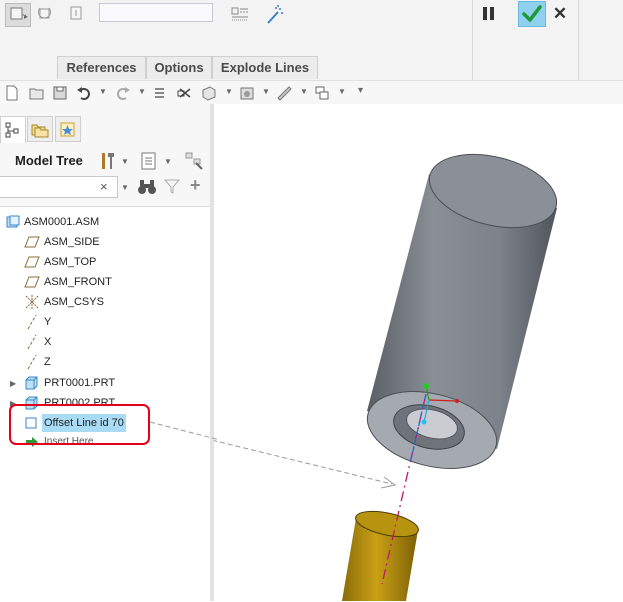 This screenshot has height=602, width=623. What do you see at coordinates (184, 430) in the screenshot?
I see `callout-connector-start` at bounding box center [184, 430].